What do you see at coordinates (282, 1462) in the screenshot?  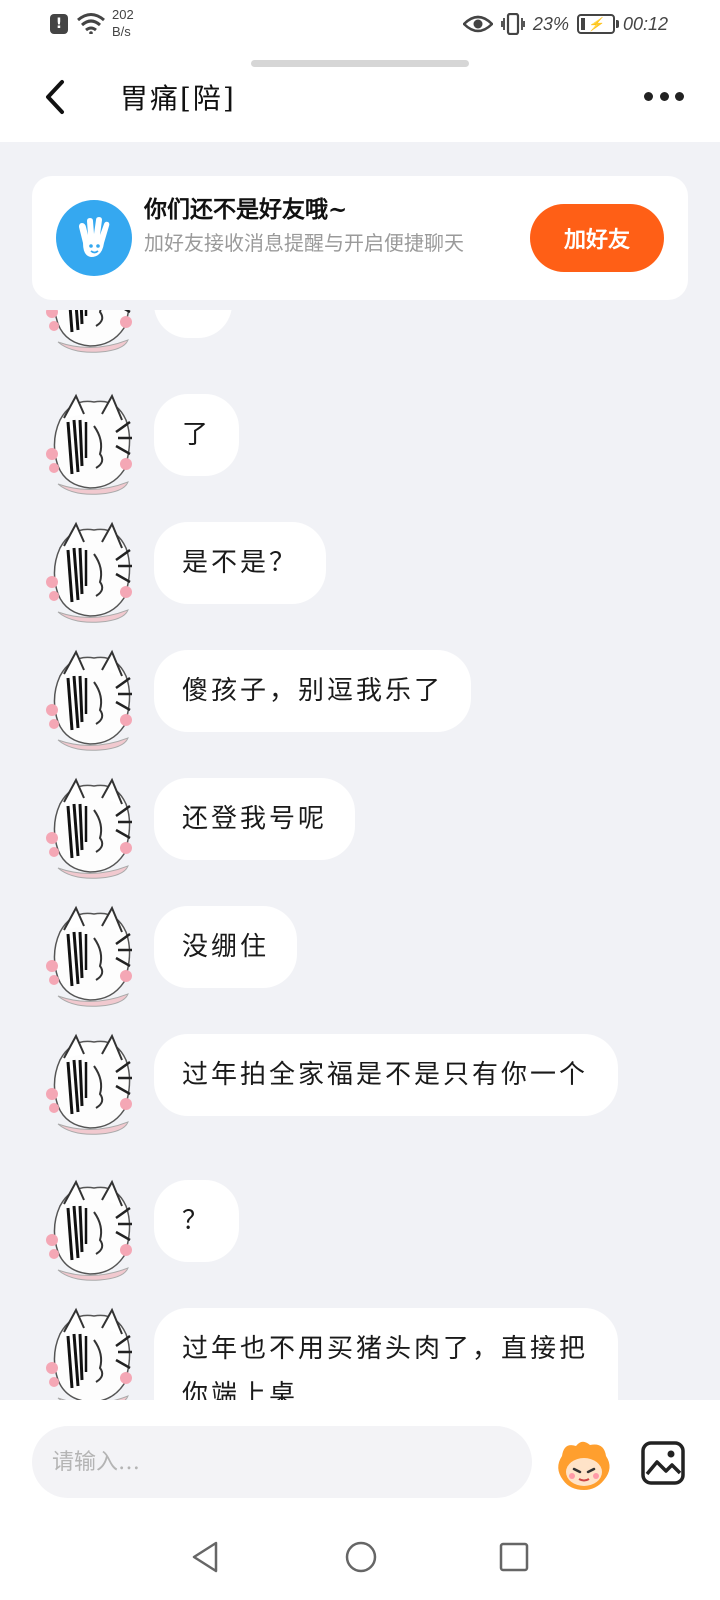 I see `message-input` at bounding box center [282, 1462].